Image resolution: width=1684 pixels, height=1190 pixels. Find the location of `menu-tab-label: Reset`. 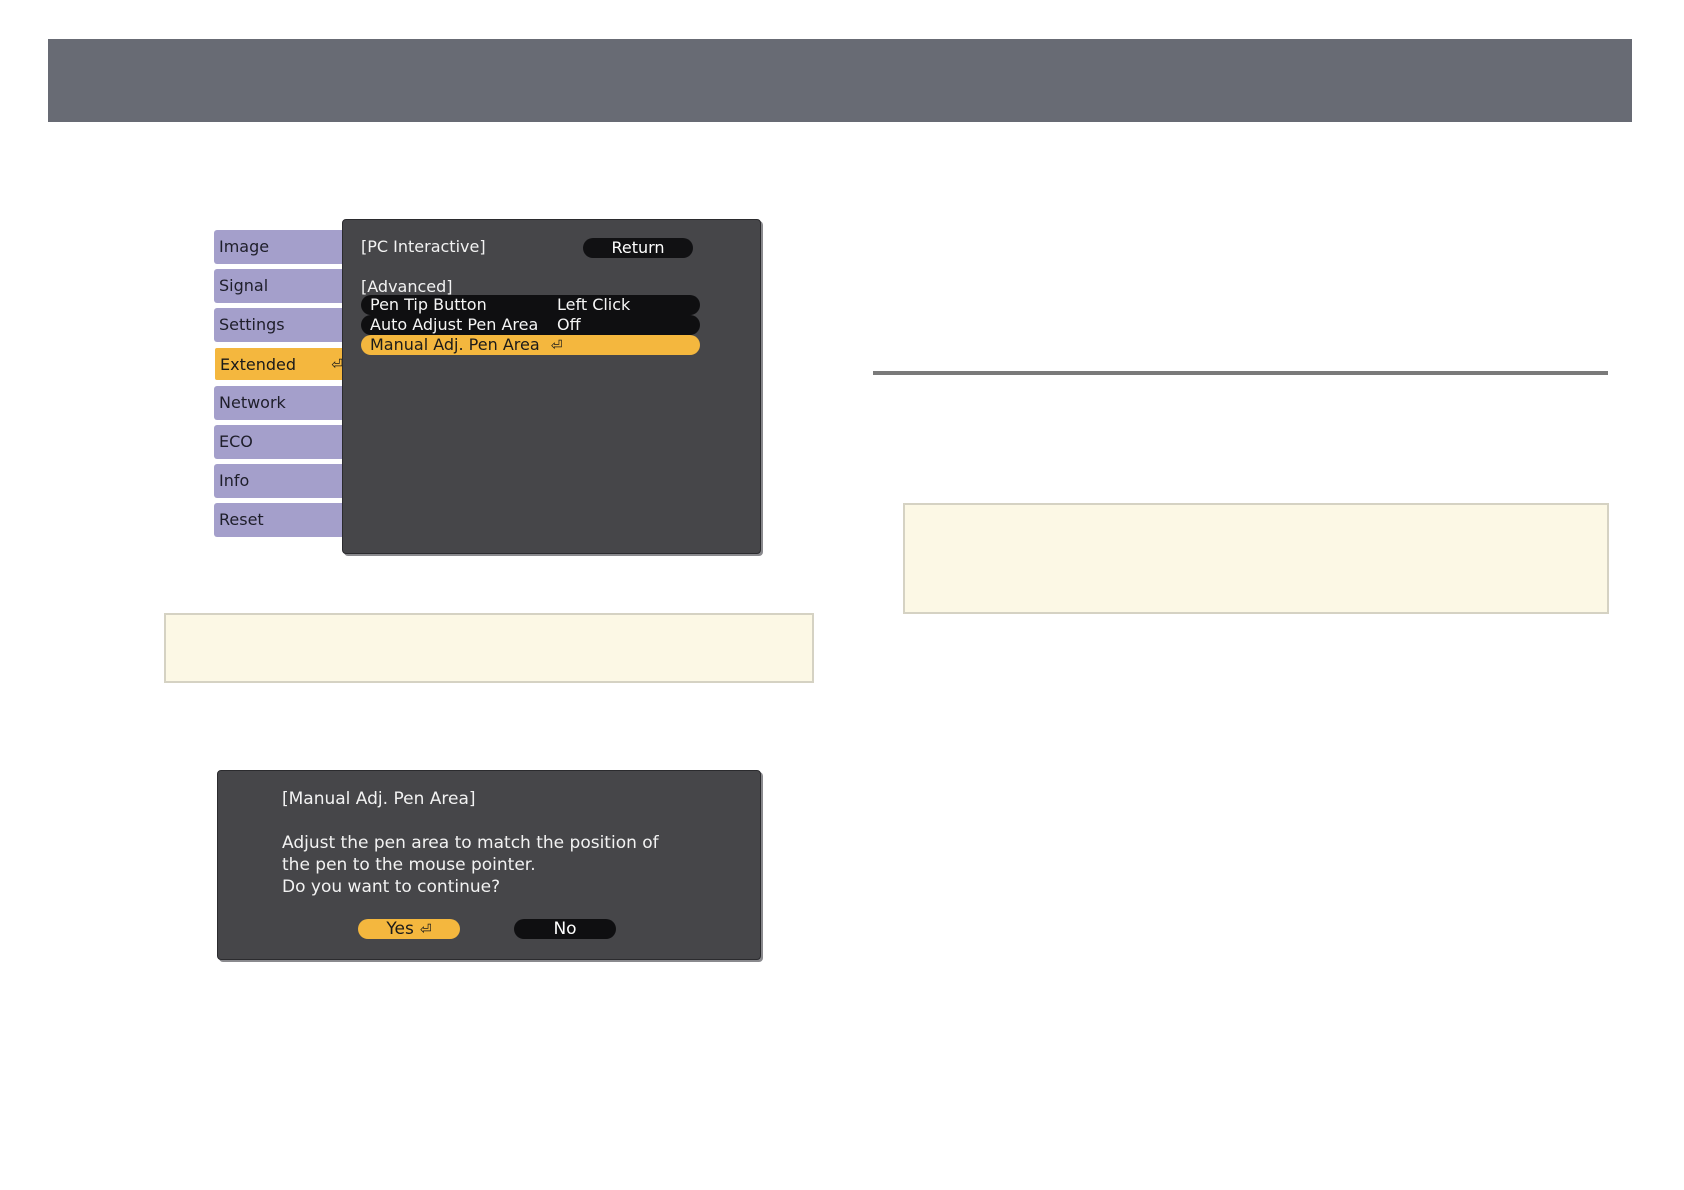

menu-tab-label: Reset is located at coordinates (241, 519).